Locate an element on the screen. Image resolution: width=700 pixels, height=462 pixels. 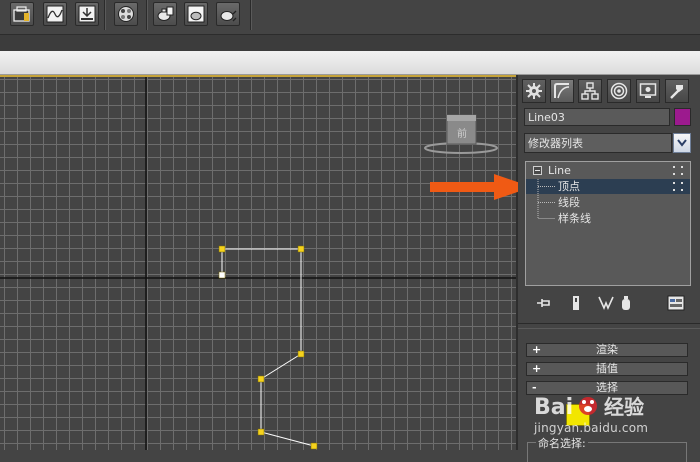
motion-tab is located at coordinates (619, 91).